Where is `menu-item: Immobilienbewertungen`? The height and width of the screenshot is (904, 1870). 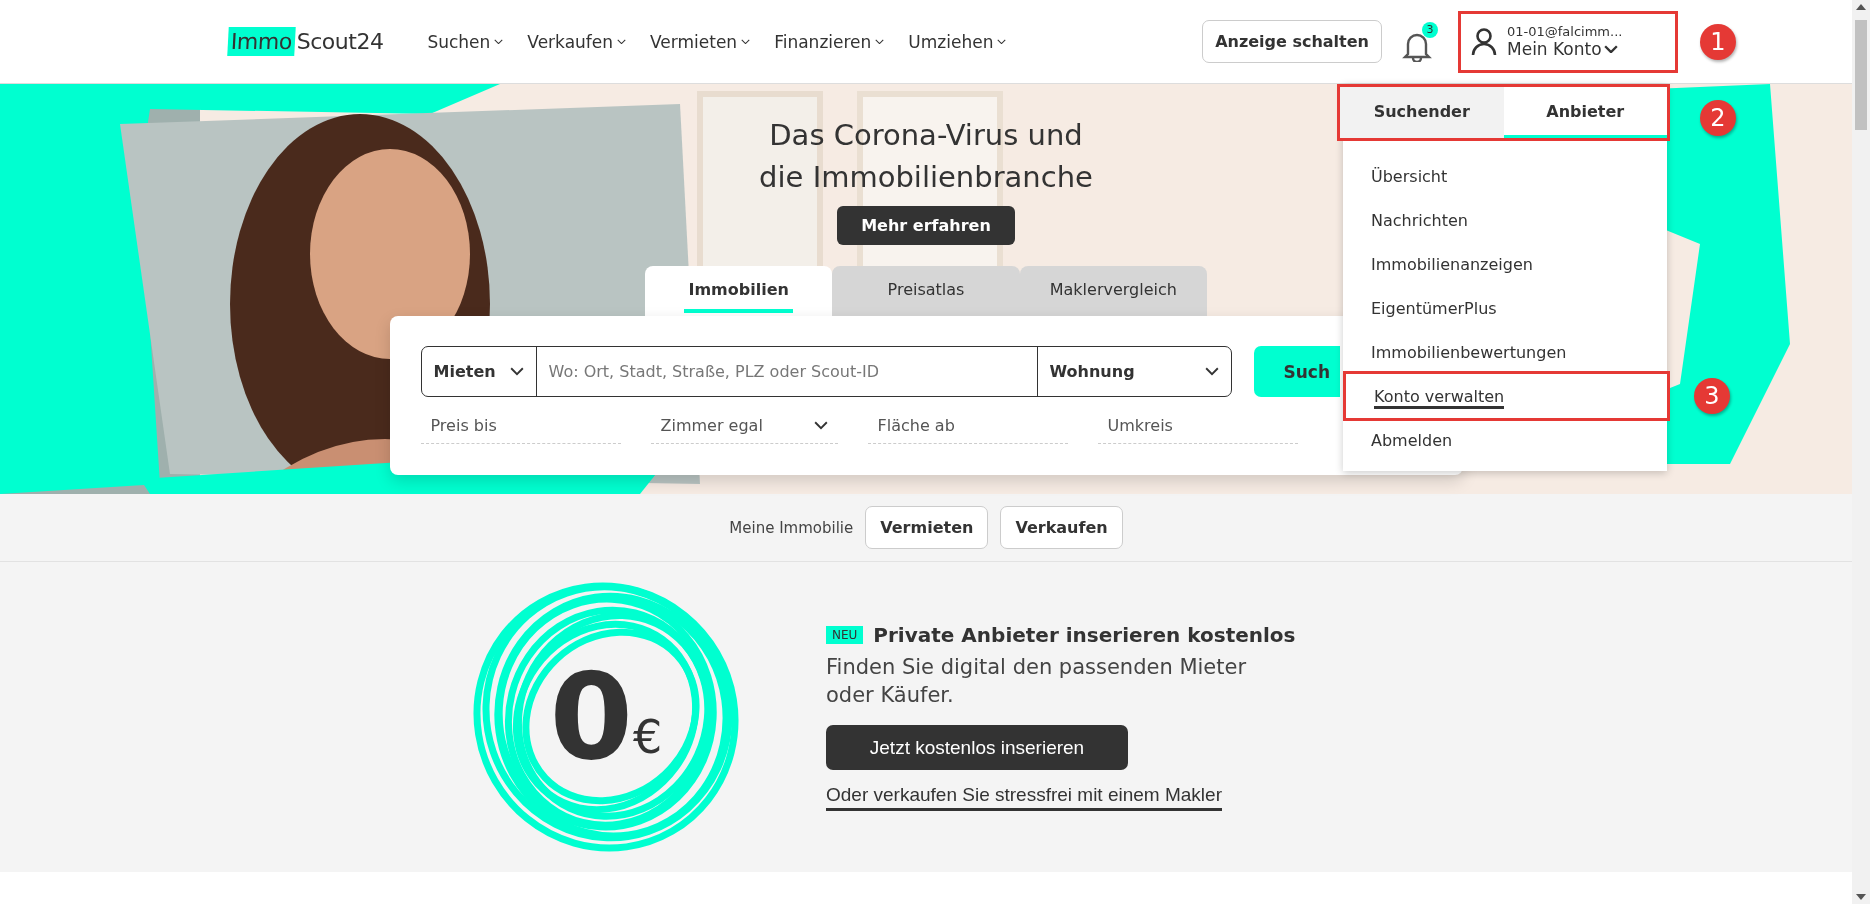
menu-item: Immobilienbewertungen is located at coordinates (1505, 352).